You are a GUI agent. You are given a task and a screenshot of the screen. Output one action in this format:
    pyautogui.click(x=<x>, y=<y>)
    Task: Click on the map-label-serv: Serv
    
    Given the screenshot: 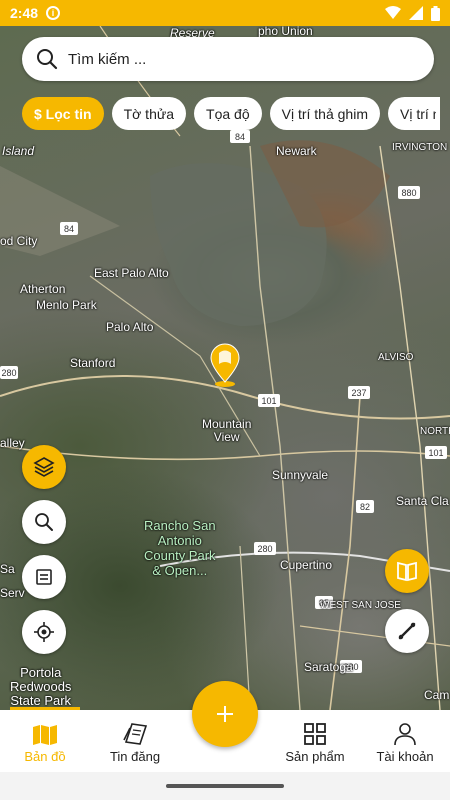 What is the action you would take?
    pyautogui.click(x=12, y=593)
    